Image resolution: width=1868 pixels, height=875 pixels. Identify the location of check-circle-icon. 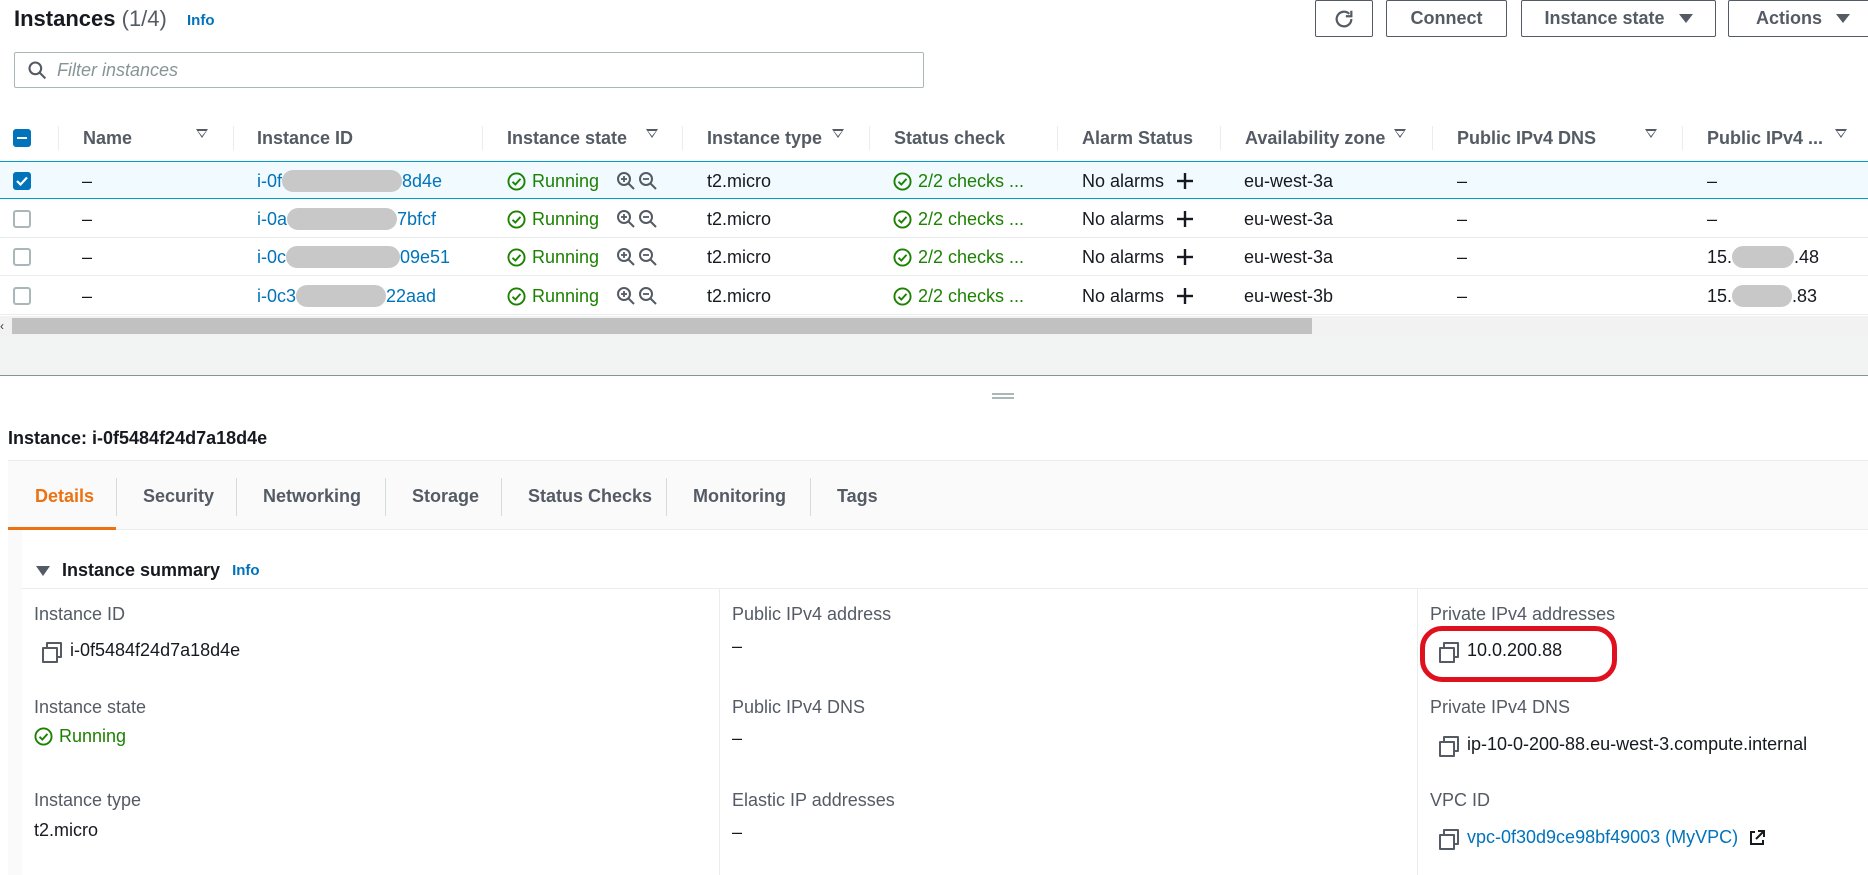
(902, 181).